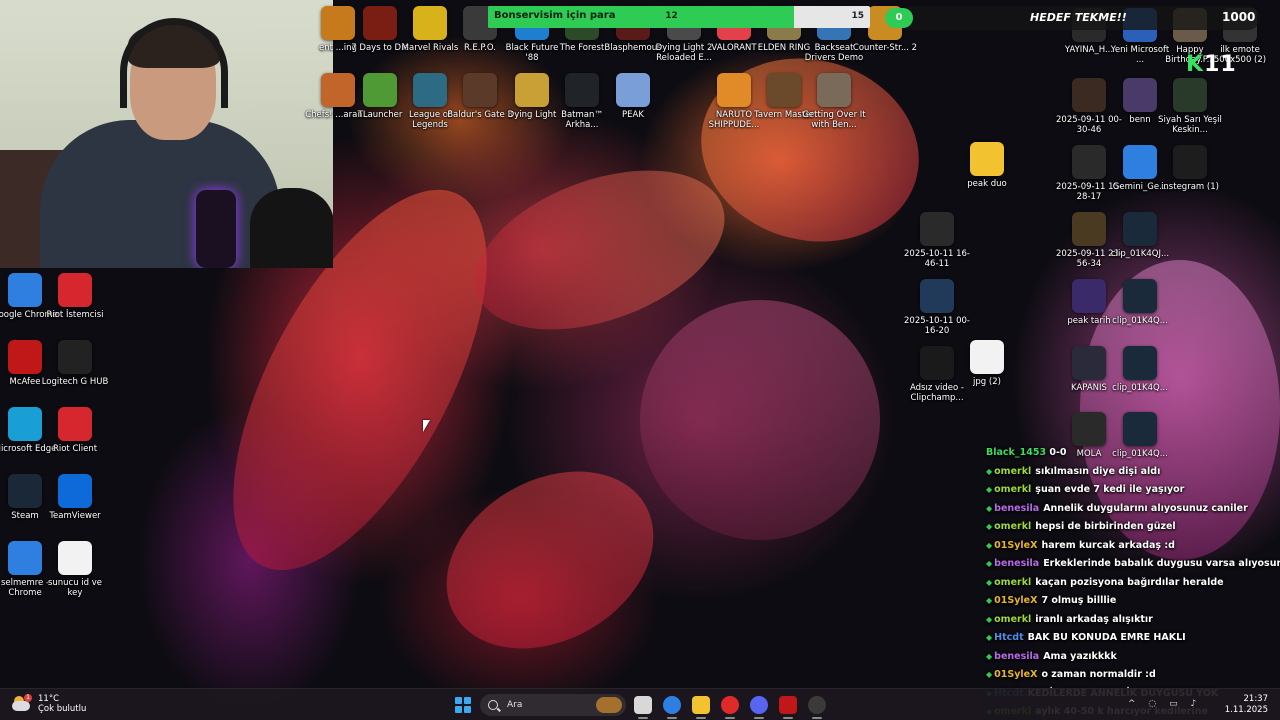 This screenshot has height=720, width=1280. Describe the element at coordinates (515, 705) in the screenshot. I see `search-placeholder: Ara` at that location.